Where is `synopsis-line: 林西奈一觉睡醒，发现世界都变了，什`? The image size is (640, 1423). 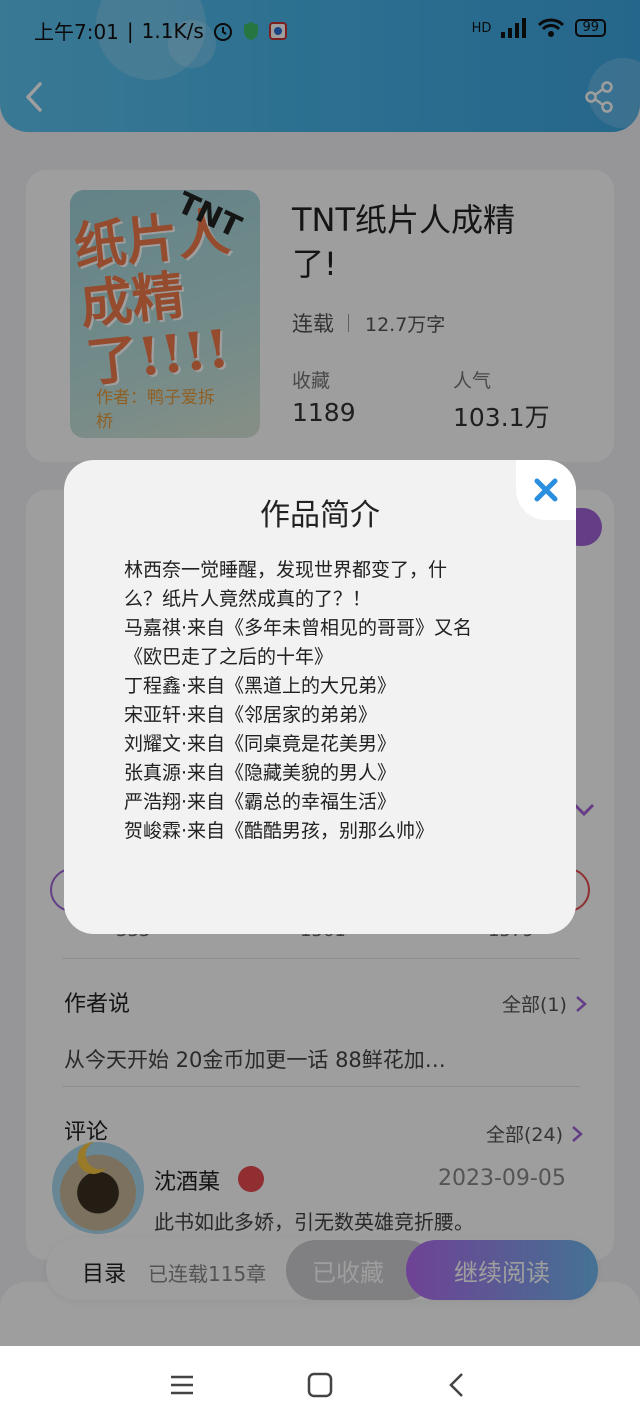 synopsis-line: 林西奈一觉睡醒，发现世界都变了，什 is located at coordinates (286, 570).